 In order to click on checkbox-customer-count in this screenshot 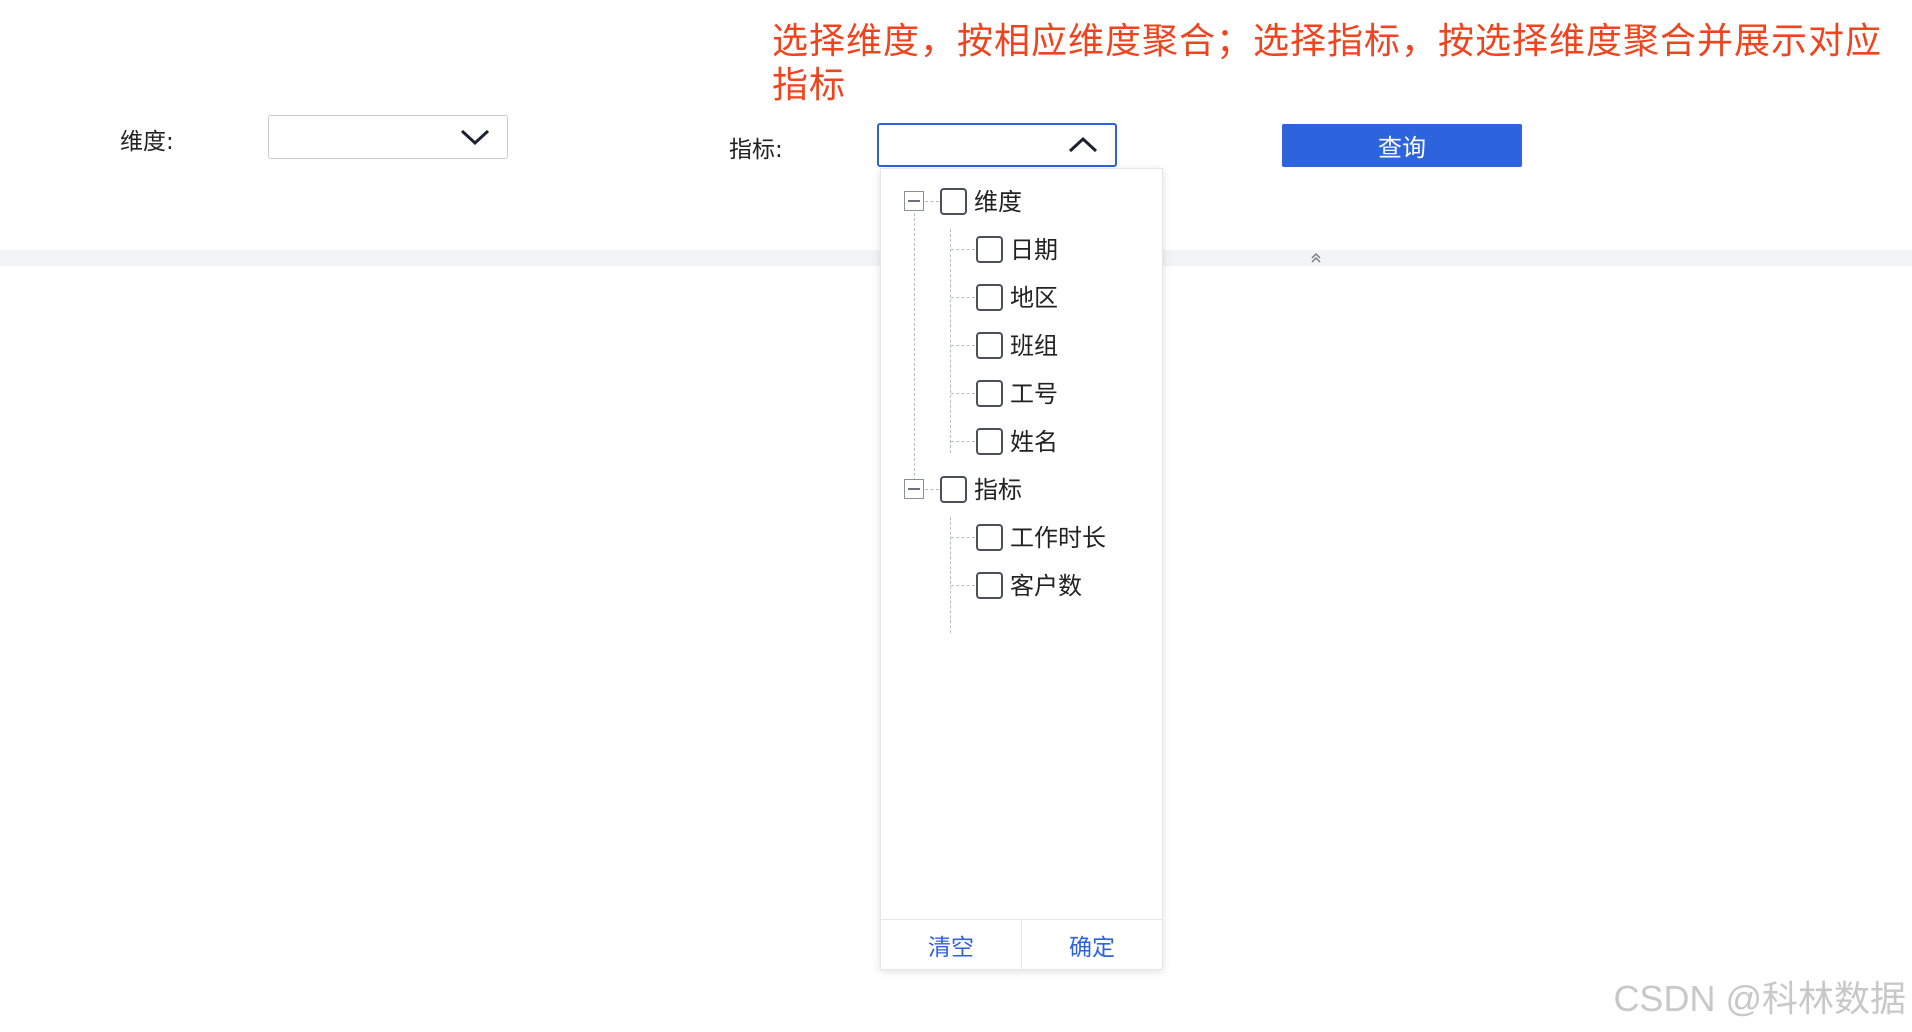, I will do `click(989, 585)`.